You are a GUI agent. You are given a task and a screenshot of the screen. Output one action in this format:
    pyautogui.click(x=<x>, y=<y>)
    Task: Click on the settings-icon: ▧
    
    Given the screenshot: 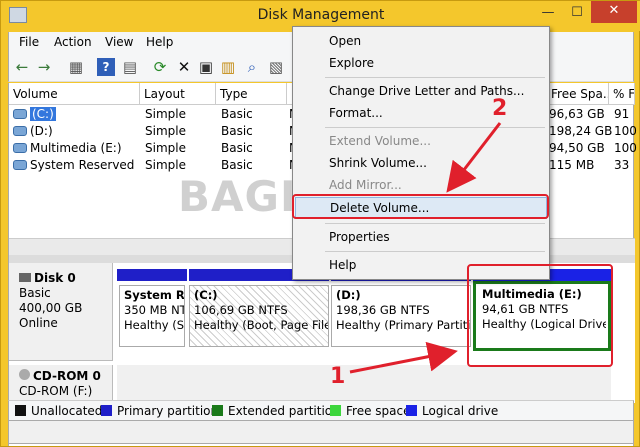 What is the action you would take?
    pyautogui.click(x=276, y=67)
    